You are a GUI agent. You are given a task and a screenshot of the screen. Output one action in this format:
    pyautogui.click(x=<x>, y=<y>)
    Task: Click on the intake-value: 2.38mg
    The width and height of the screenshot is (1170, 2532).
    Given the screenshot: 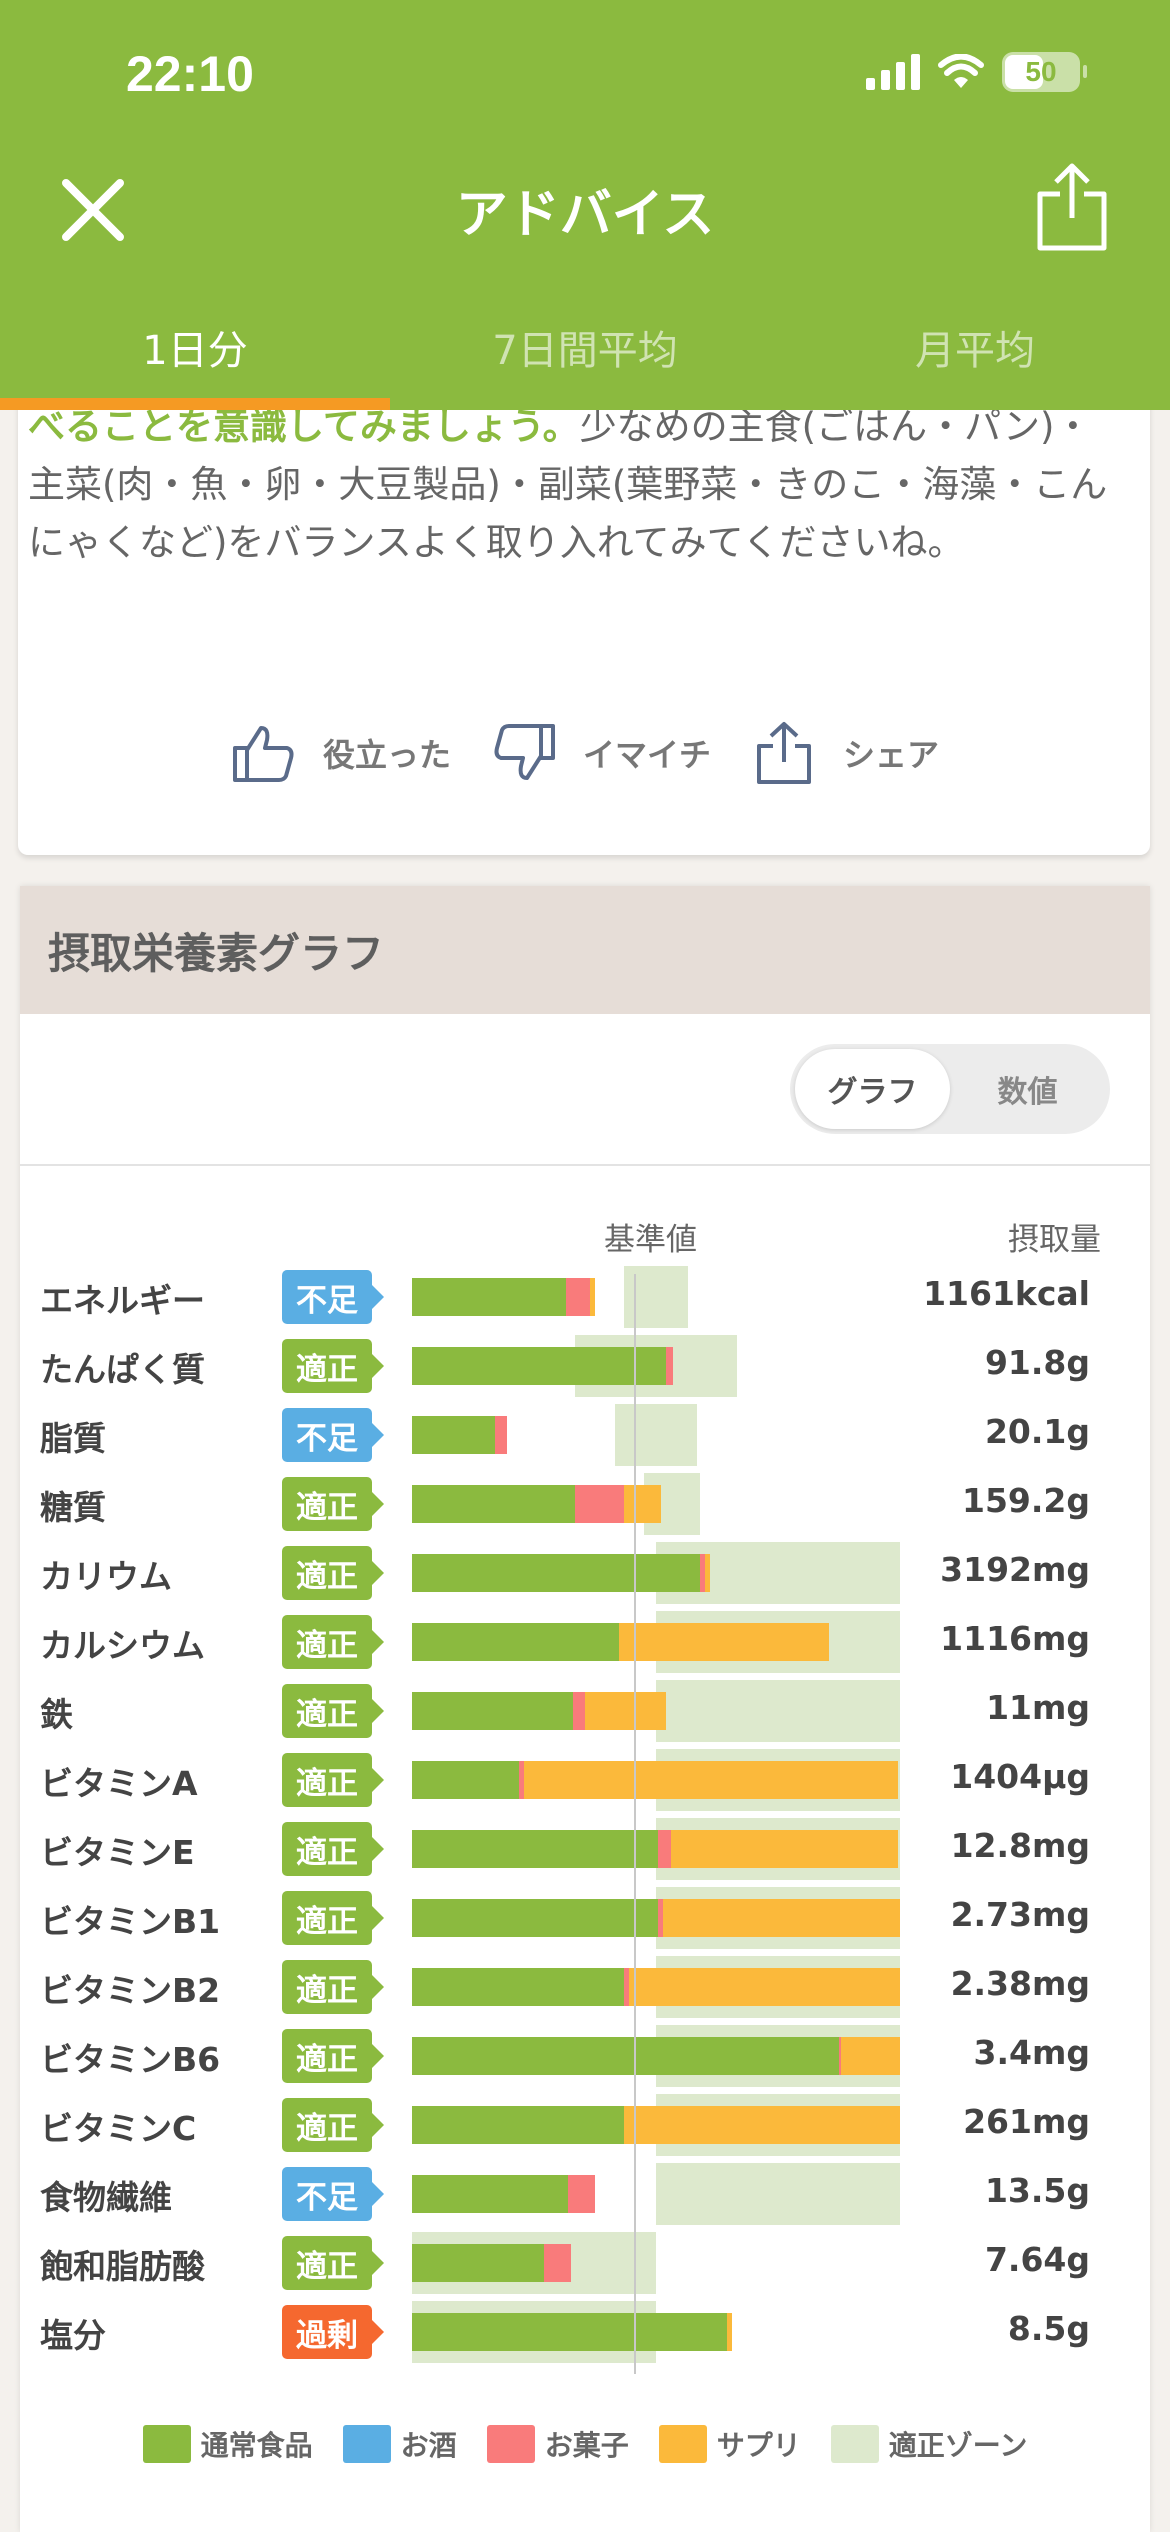 What is the action you would take?
    pyautogui.click(x=1020, y=1983)
    